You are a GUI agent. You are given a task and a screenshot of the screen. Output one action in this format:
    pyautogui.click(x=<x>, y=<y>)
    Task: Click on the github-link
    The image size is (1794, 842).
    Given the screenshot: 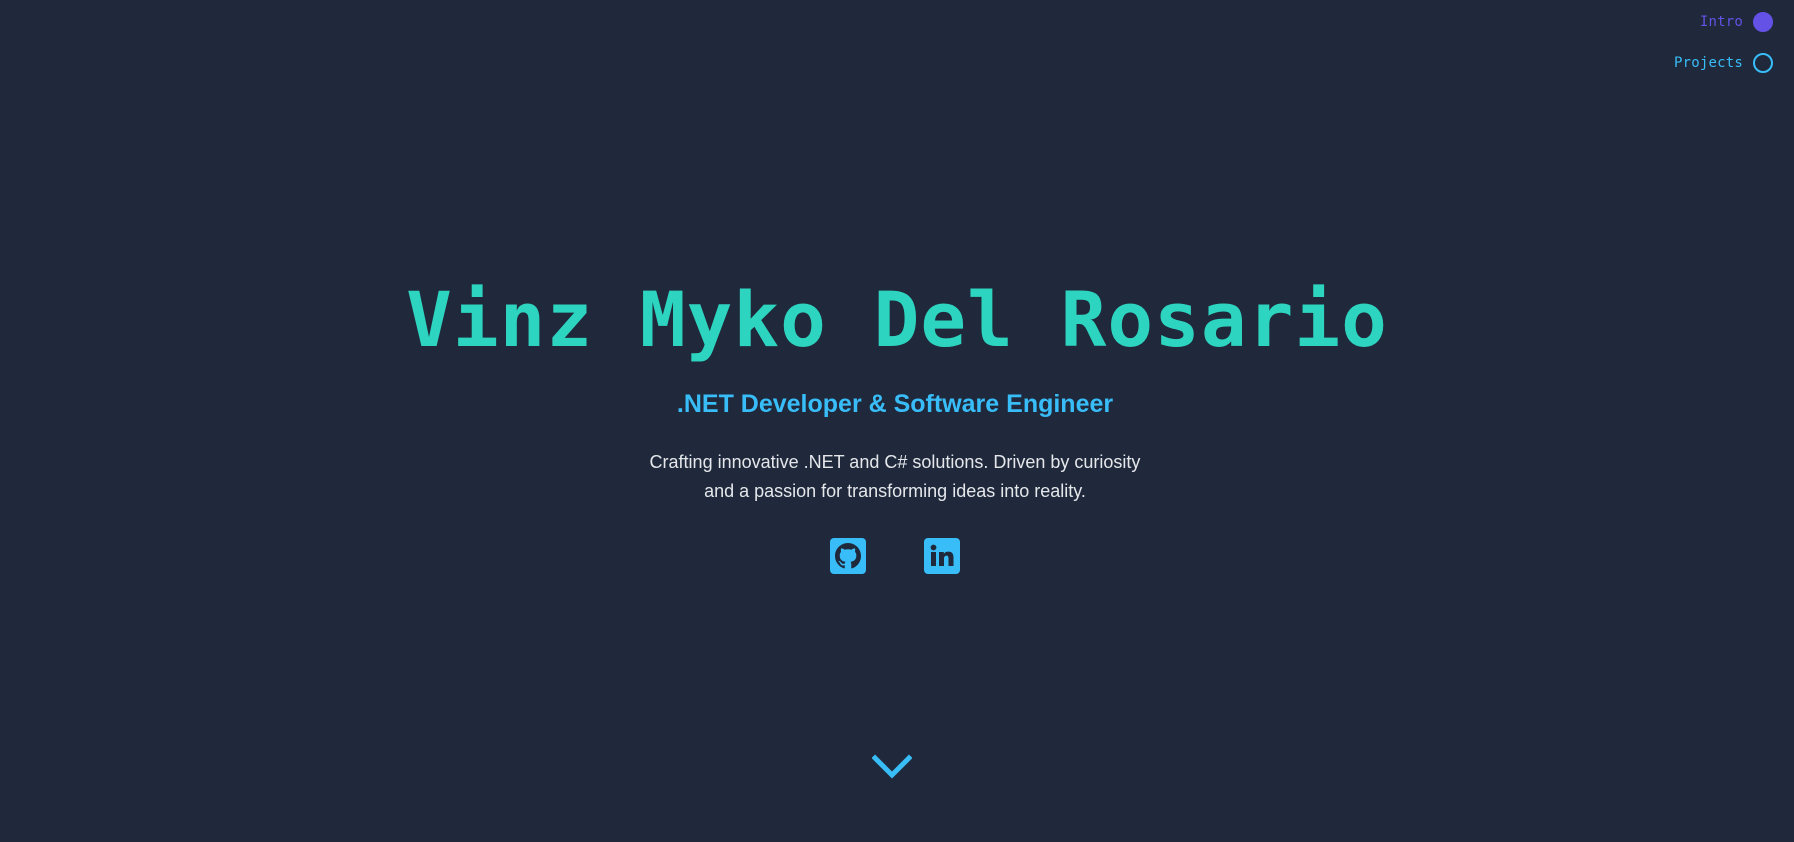 What is the action you would take?
    pyautogui.click(x=848, y=556)
    